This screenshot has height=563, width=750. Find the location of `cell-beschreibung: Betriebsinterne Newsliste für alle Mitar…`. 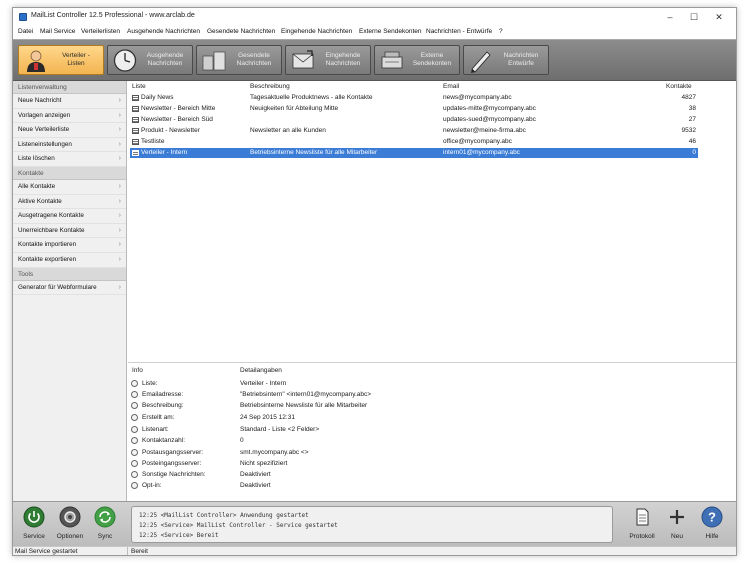

cell-beschreibung: Betriebsinterne Newsliste für alle Mitar… is located at coordinates (314, 152).